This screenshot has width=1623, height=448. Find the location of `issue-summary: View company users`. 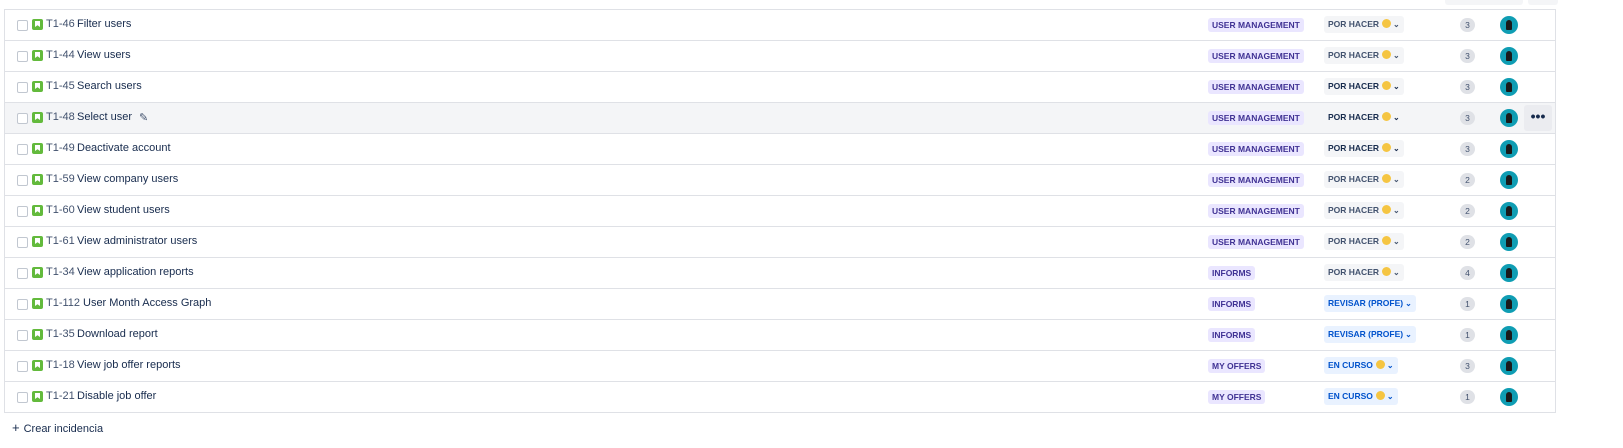

issue-summary: View company users is located at coordinates (127, 179).